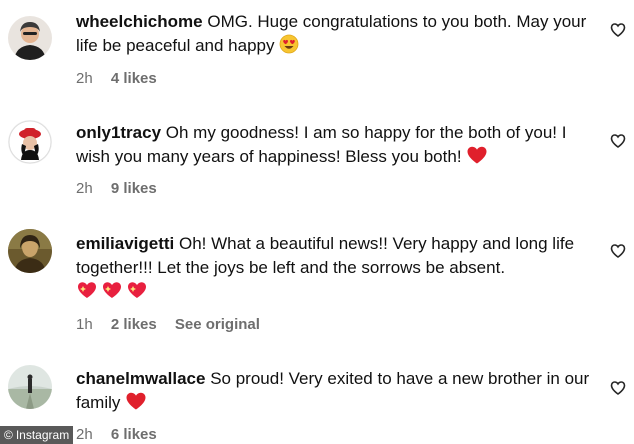 The image size is (634, 444). Describe the element at coordinates (134, 434) in the screenshot. I see `comment-likes: 6 likes` at that location.